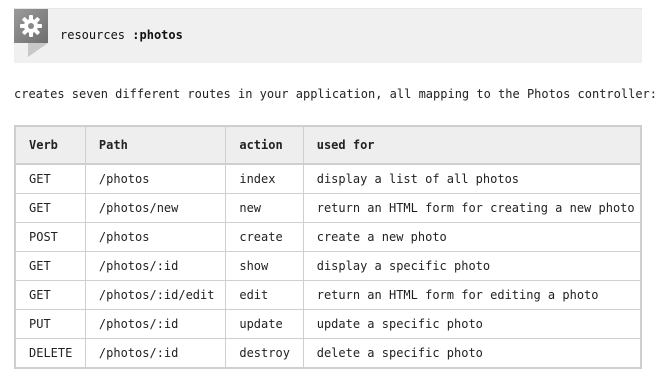  What do you see at coordinates (472, 324) in the screenshot?
I see `cell-used-for: update a specific photo` at bounding box center [472, 324].